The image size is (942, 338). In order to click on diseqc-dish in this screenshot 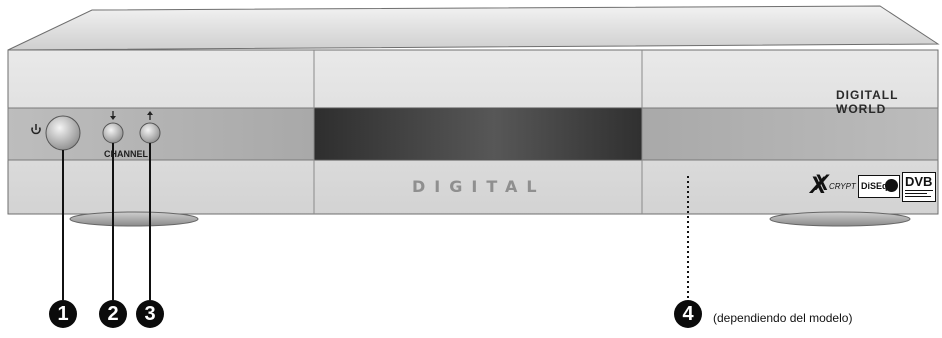, I will do `click(891, 185)`.